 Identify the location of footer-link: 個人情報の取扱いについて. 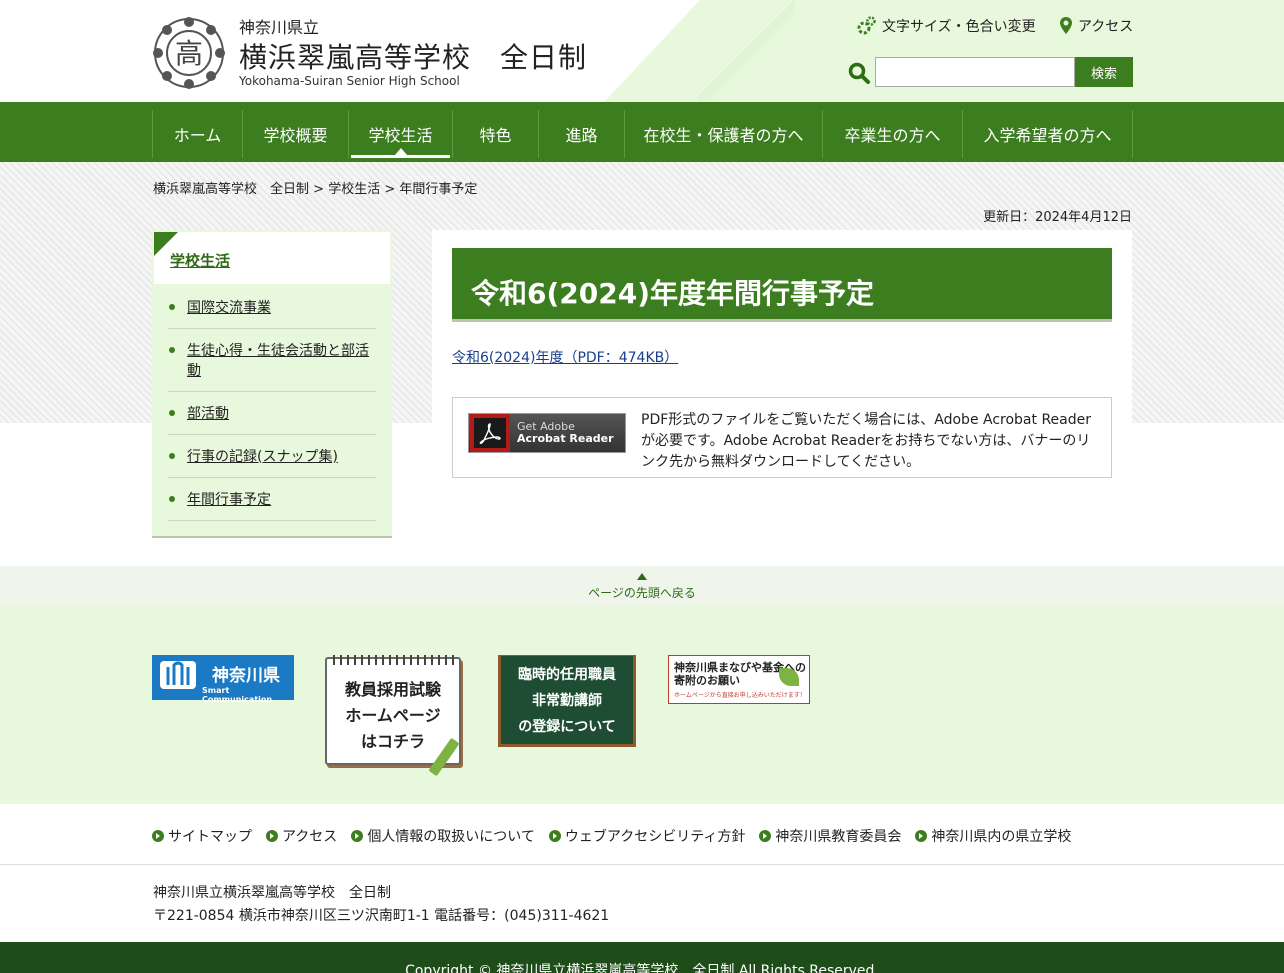
(443, 836).